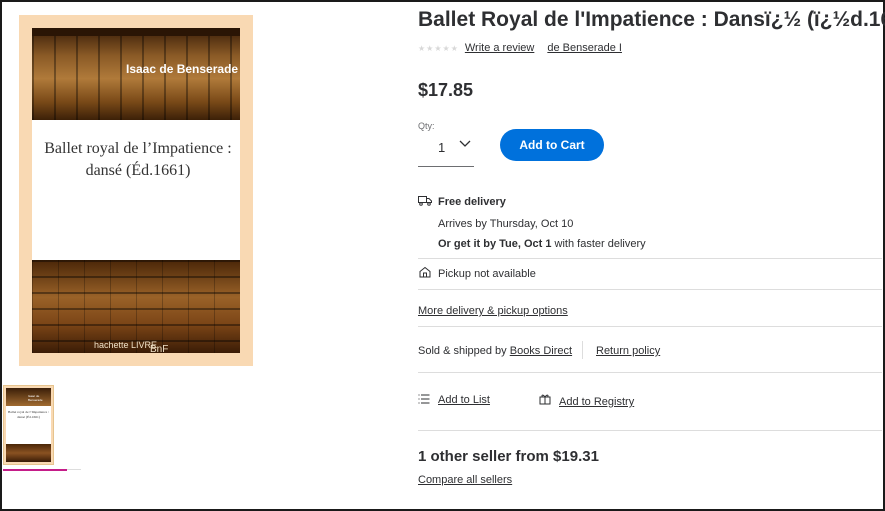 This screenshot has width=885, height=511. I want to click on brand-link: de Benserade I, so click(584, 48).